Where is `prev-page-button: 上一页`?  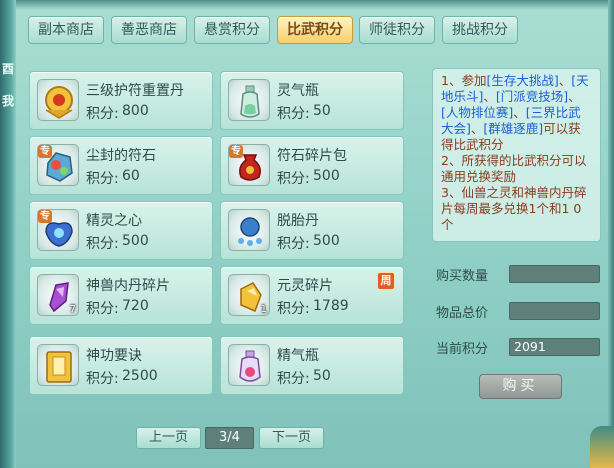 prev-page-button: 上一页 is located at coordinates (168, 438).